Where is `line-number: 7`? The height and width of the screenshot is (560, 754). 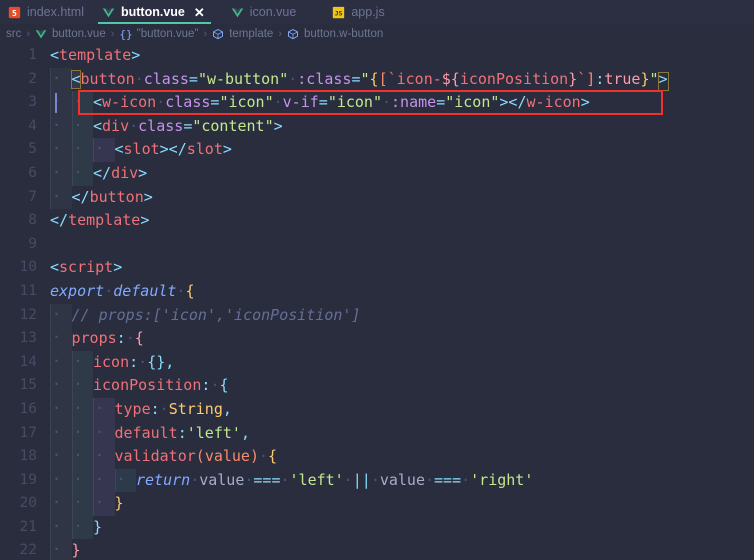 line-number: 7 is located at coordinates (32, 196).